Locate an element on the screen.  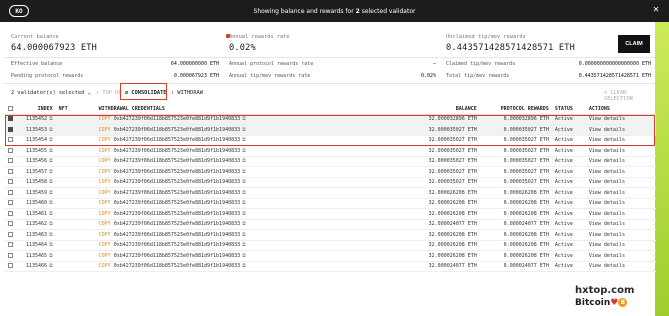
validator-index: 1135457 ⧉ is located at coordinates (39, 172).